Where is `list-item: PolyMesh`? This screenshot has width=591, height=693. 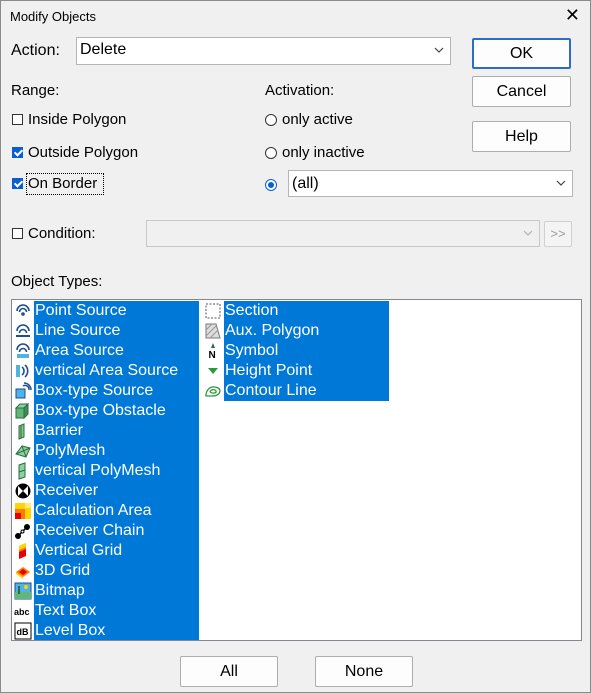
list-item: PolyMesh is located at coordinates (105, 451).